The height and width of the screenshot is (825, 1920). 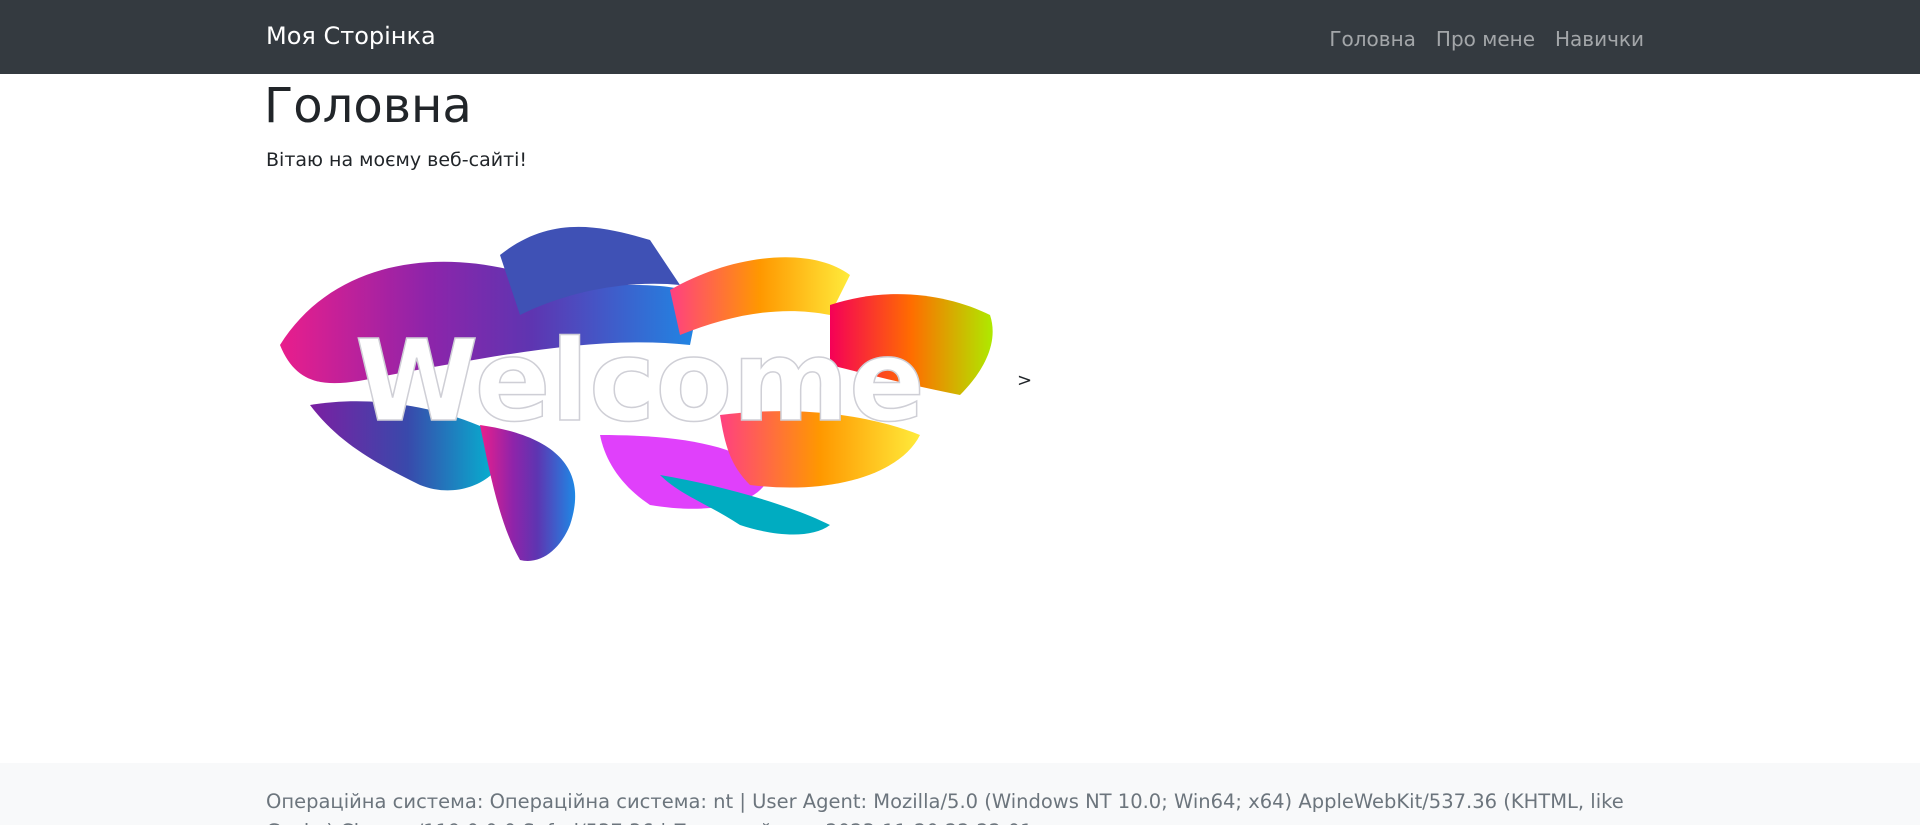 I want to click on stray-text: >, so click(x=1025, y=380).